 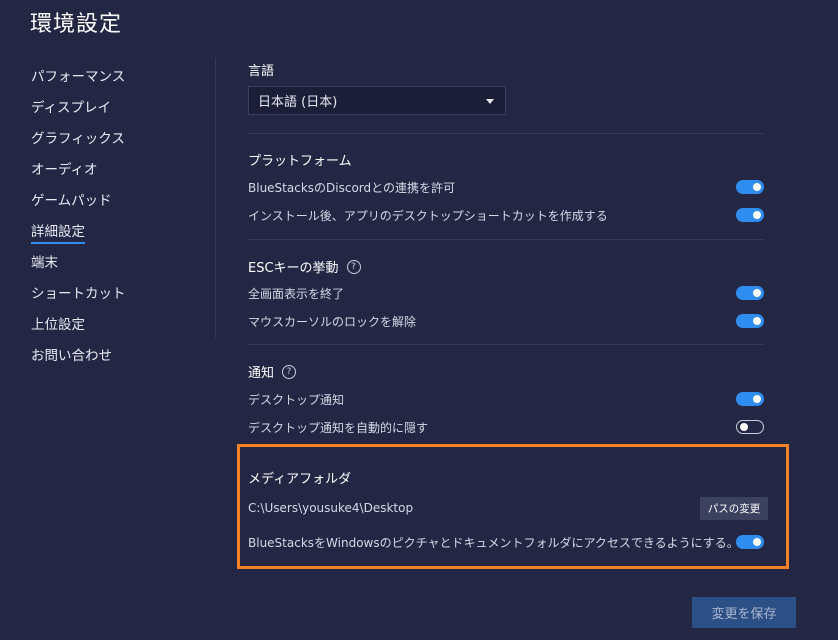 What do you see at coordinates (71, 106) in the screenshot?
I see `sidebar-item-display: ディスプレイ` at bounding box center [71, 106].